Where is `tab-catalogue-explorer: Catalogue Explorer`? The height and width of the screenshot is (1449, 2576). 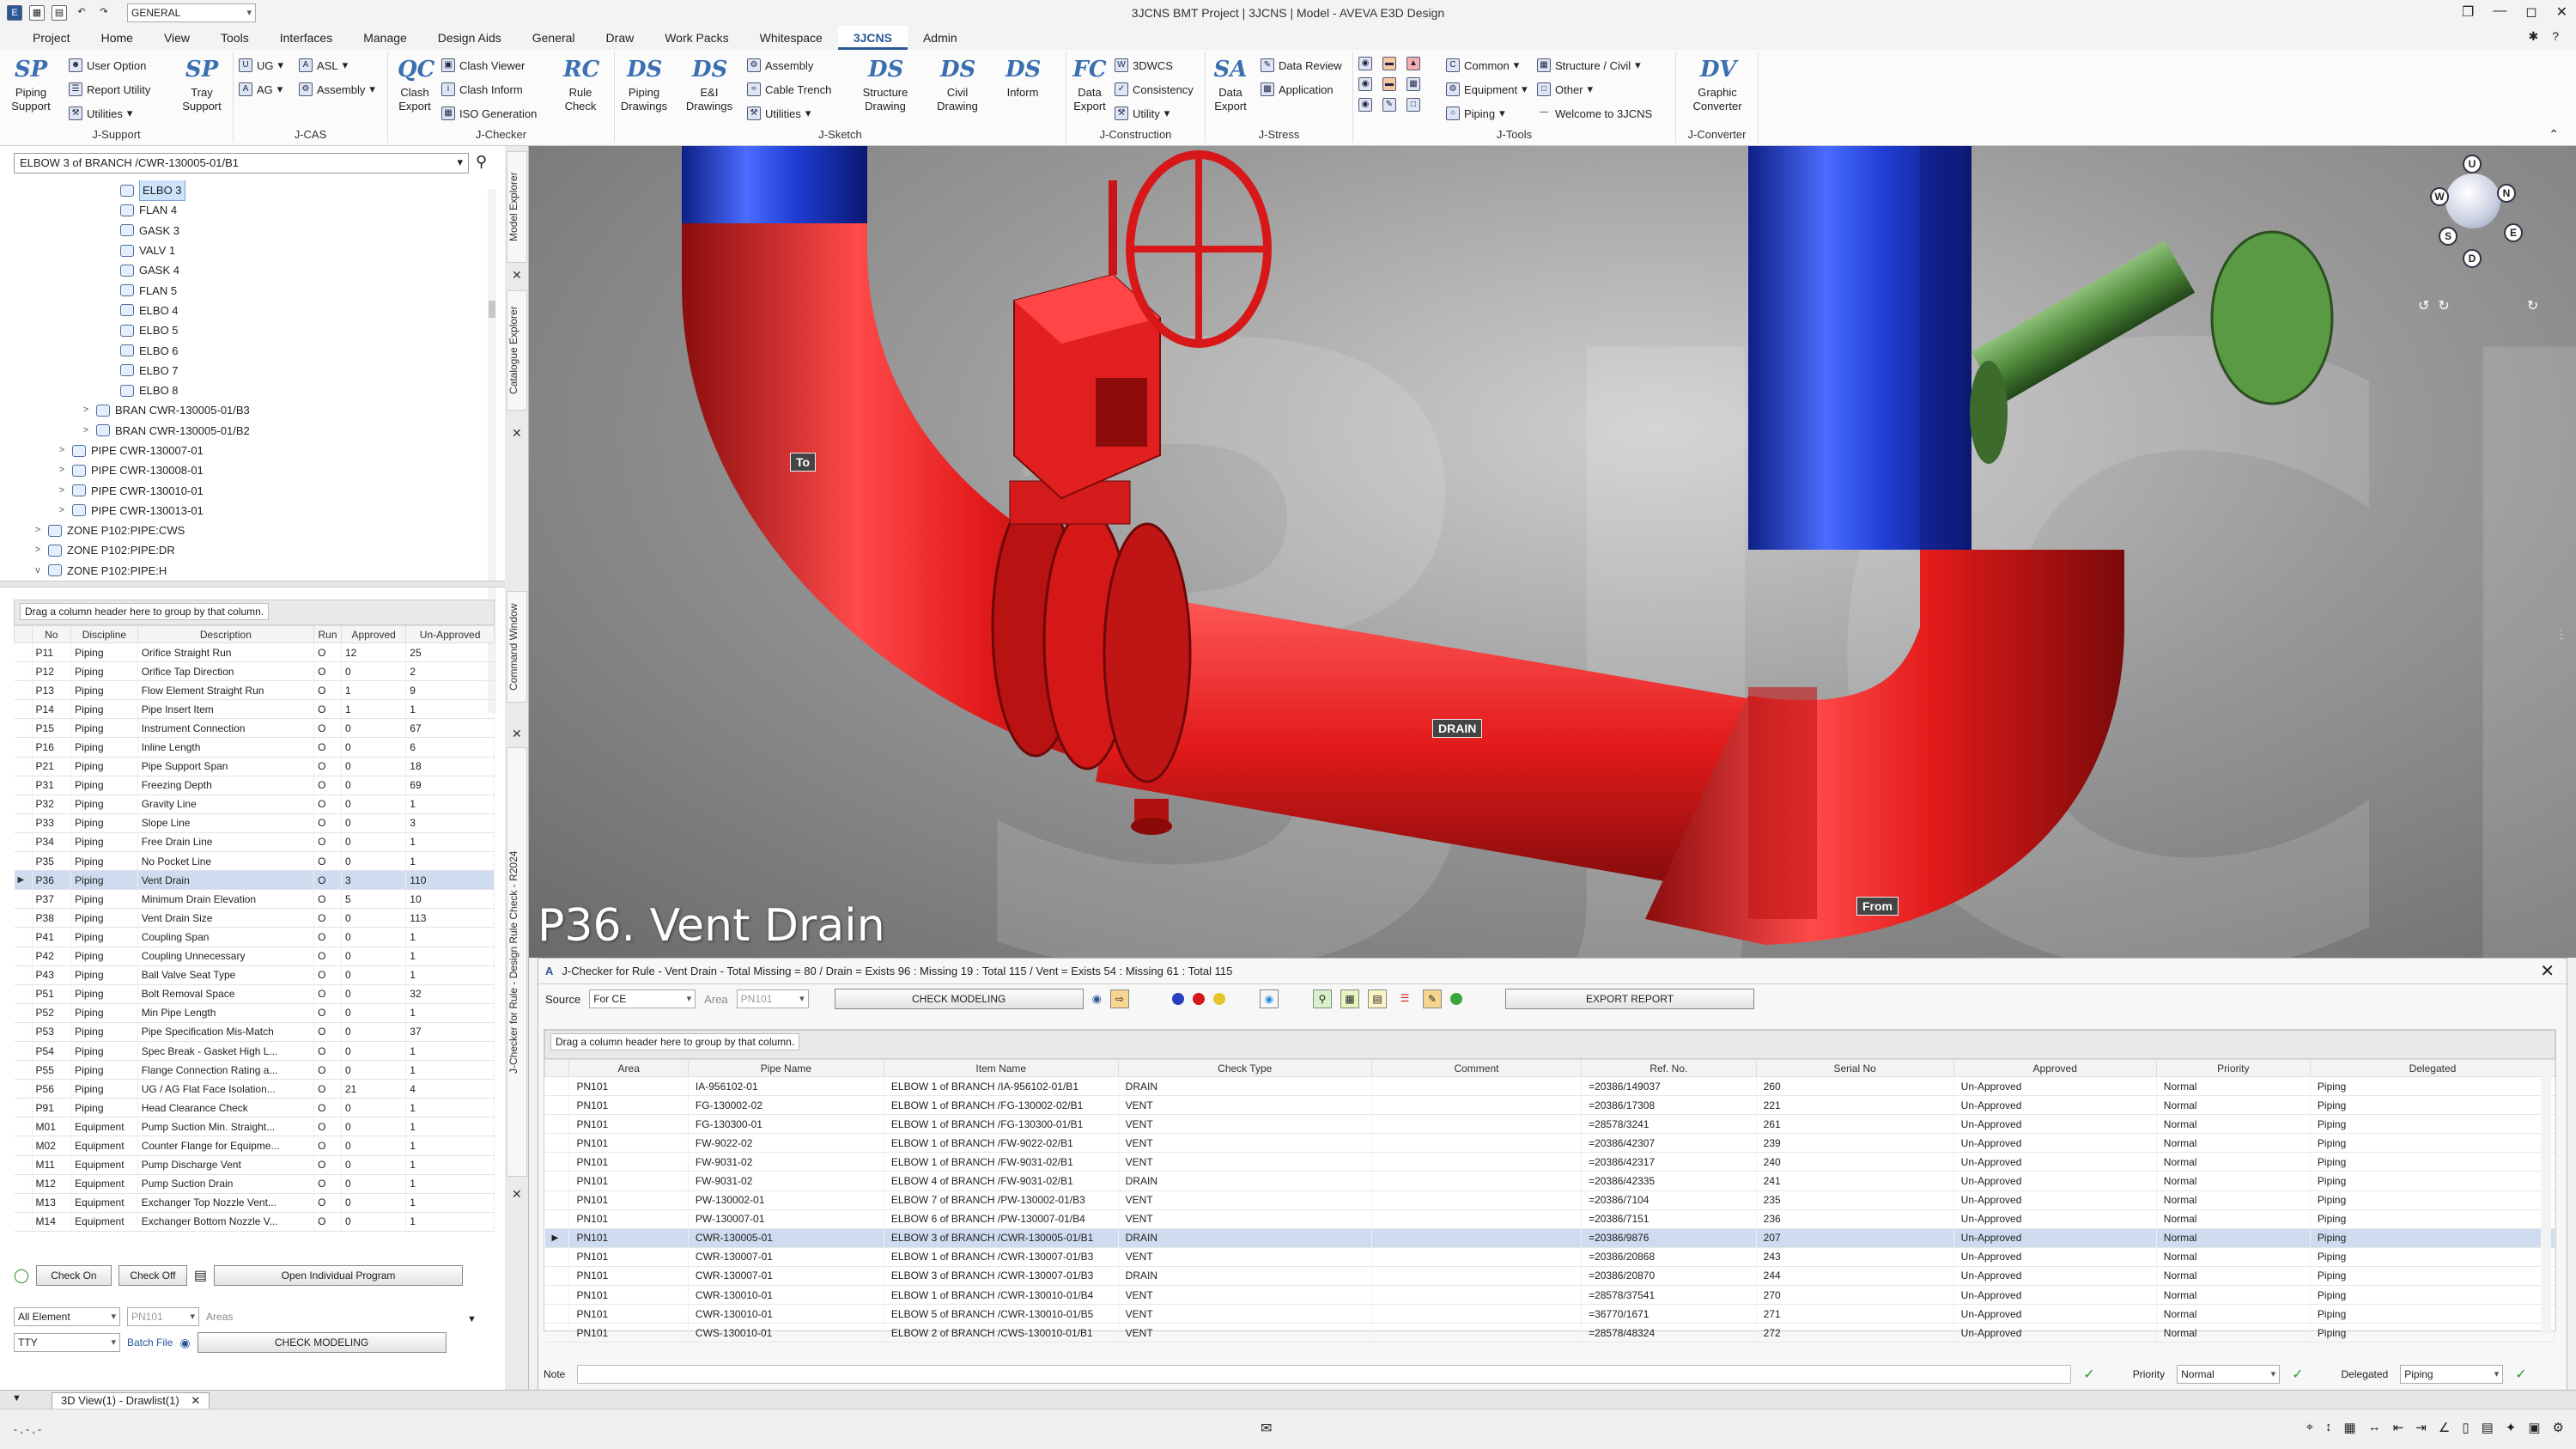
tab-catalogue-explorer: Catalogue Explorer is located at coordinates (517, 350).